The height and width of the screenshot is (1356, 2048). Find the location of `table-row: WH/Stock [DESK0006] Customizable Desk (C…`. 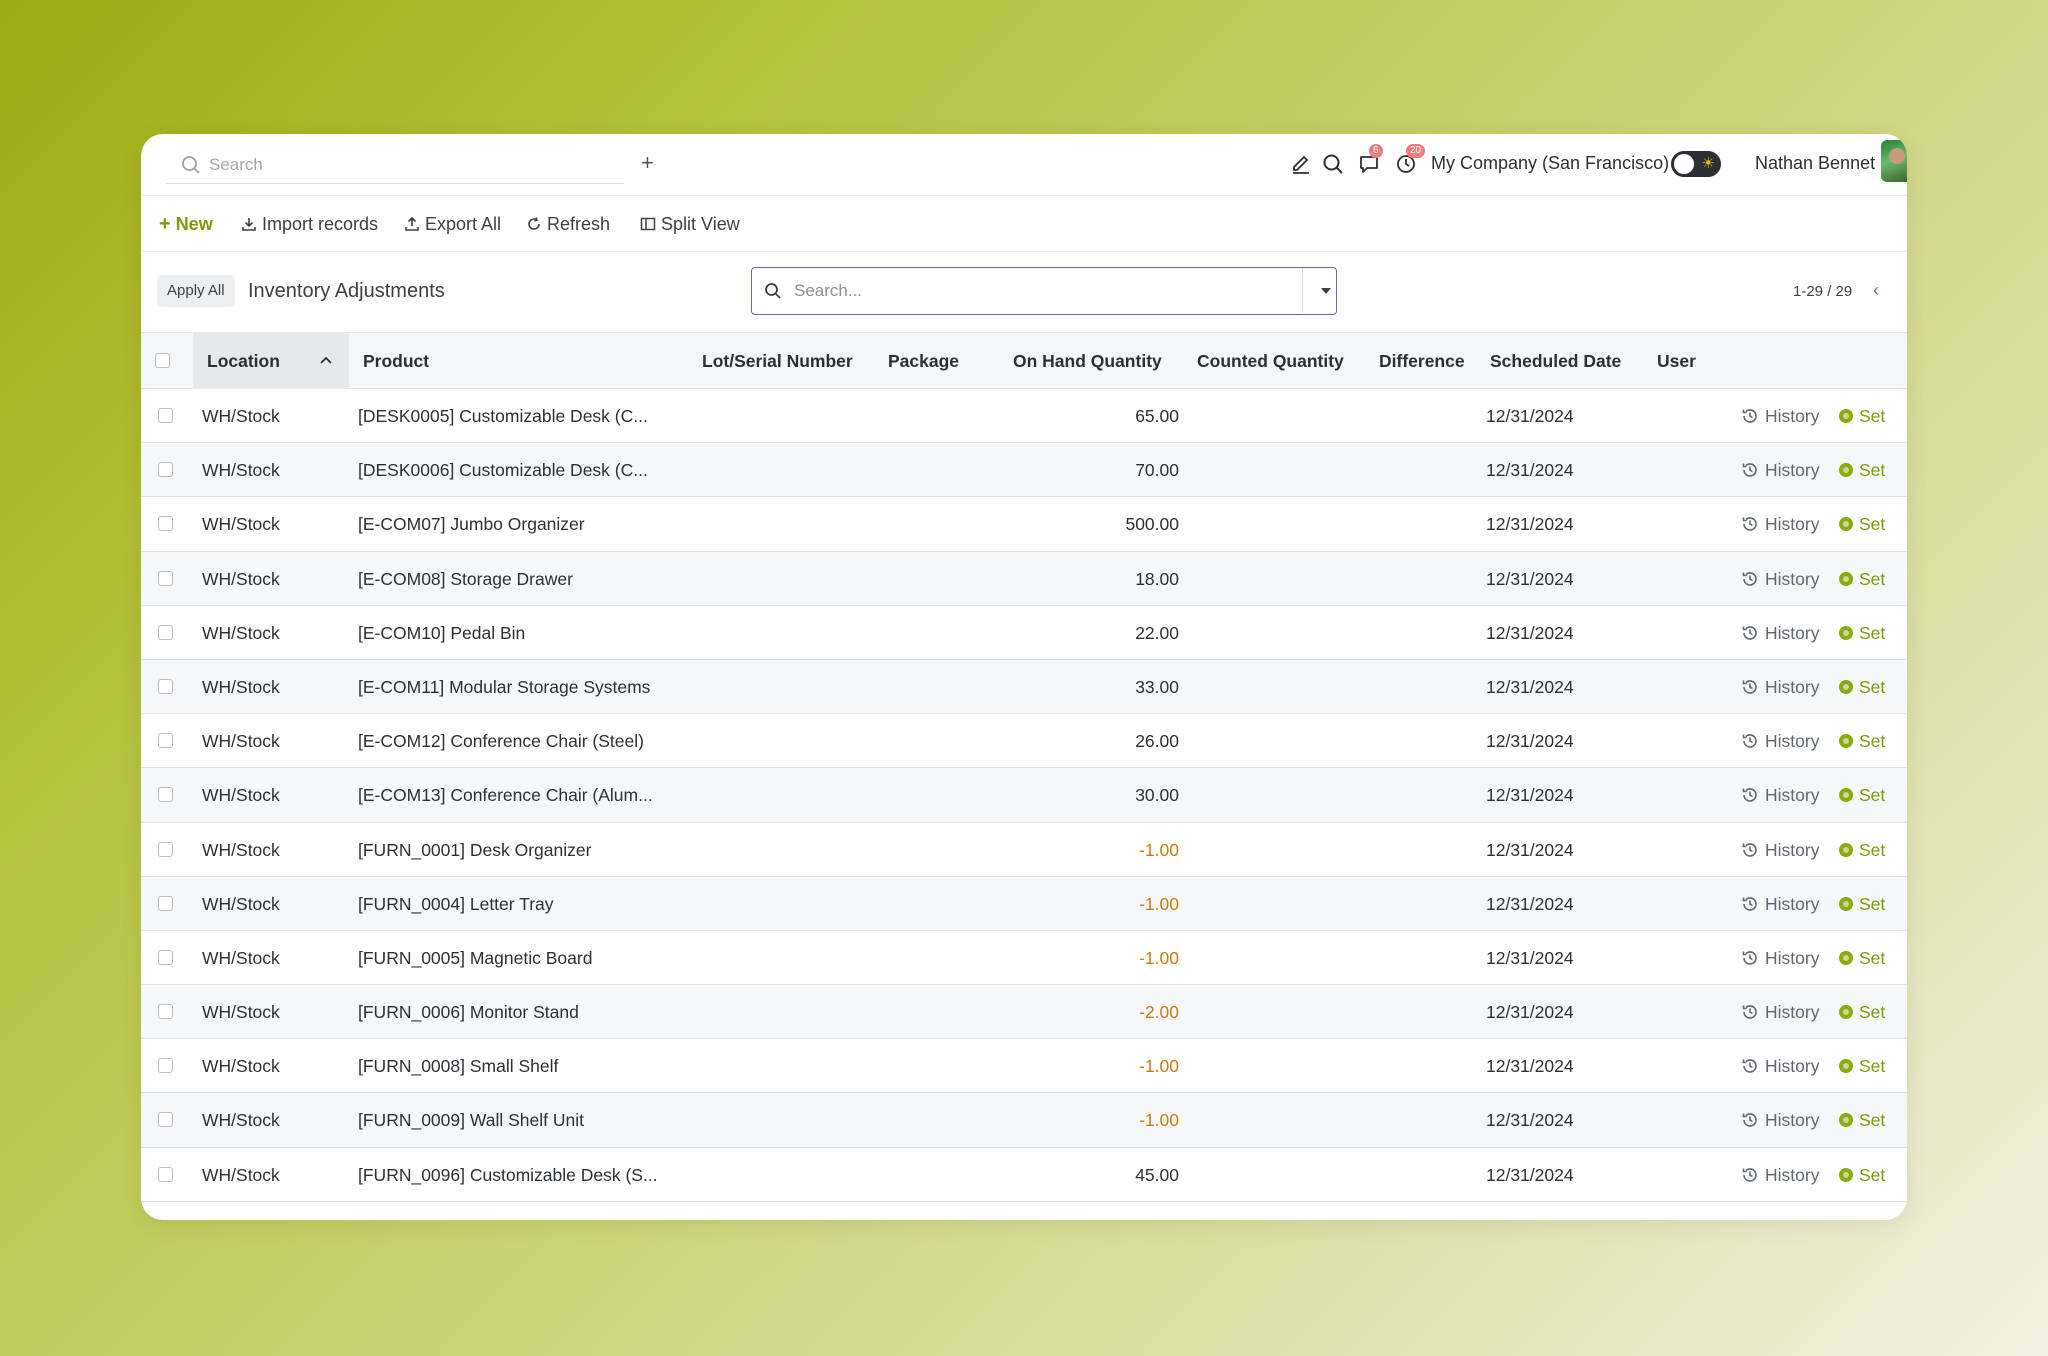

table-row: WH/Stock [DESK0006] Customizable Desk (C… is located at coordinates (1024, 470).